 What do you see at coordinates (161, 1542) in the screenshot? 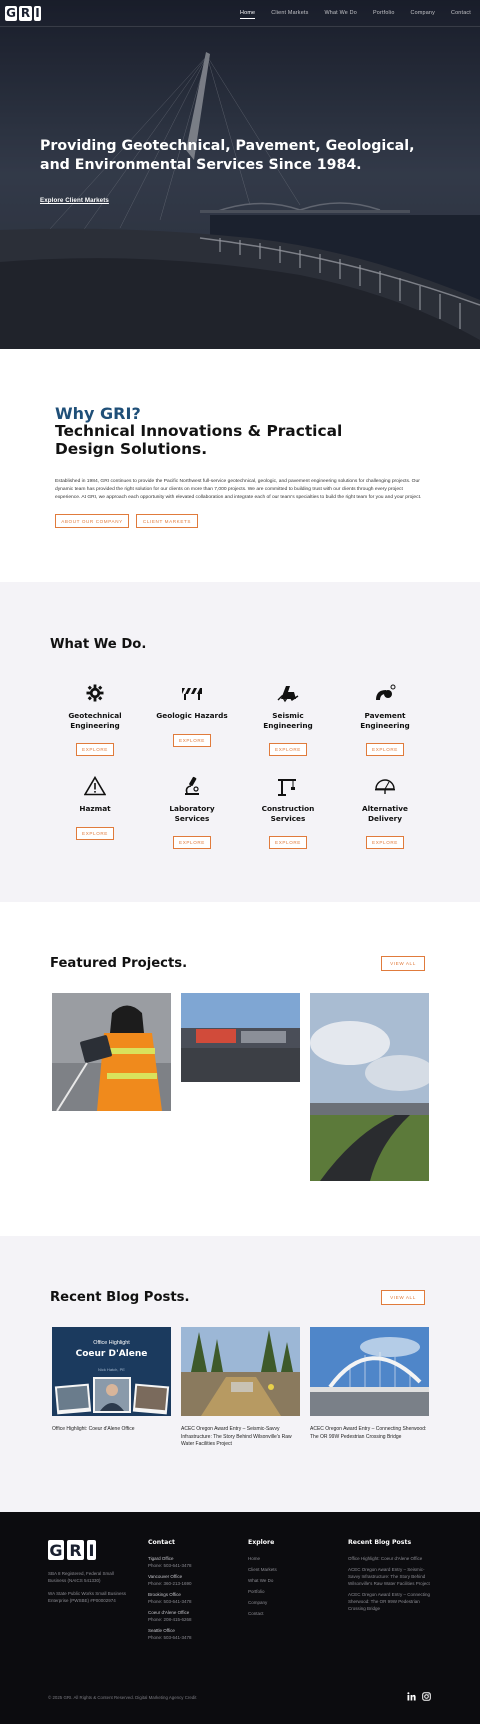
I see `footer-contact-title: Contact` at bounding box center [161, 1542].